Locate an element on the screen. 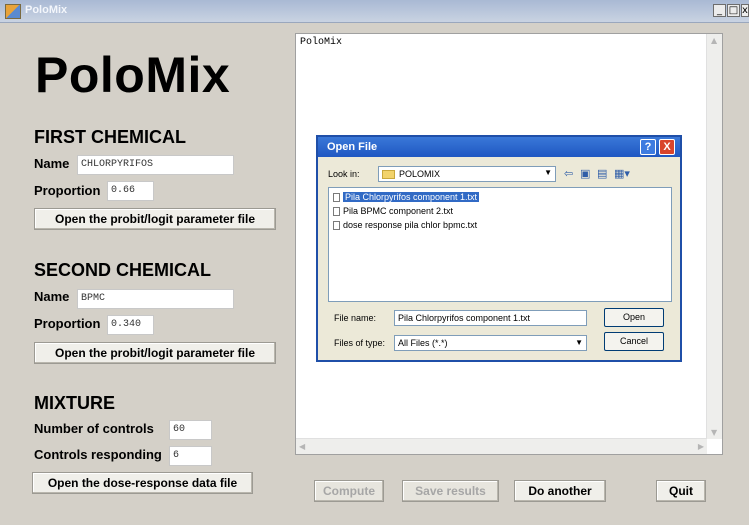 This screenshot has height=525, width=749. back-arrow-icon: ⇦ is located at coordinates (568, 173).